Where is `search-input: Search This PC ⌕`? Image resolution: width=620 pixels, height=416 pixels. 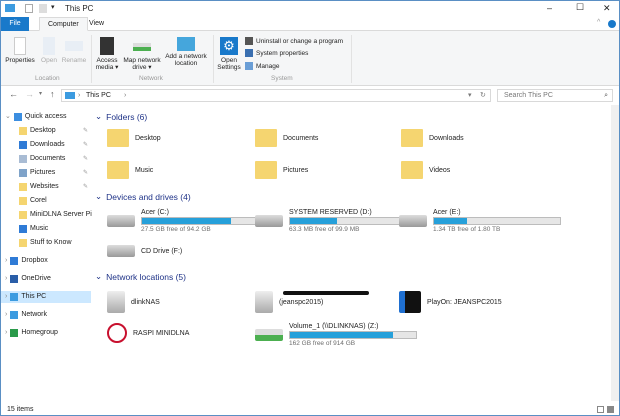 search-input: Search This PC ⌕ is located at coordinates (555, 95).